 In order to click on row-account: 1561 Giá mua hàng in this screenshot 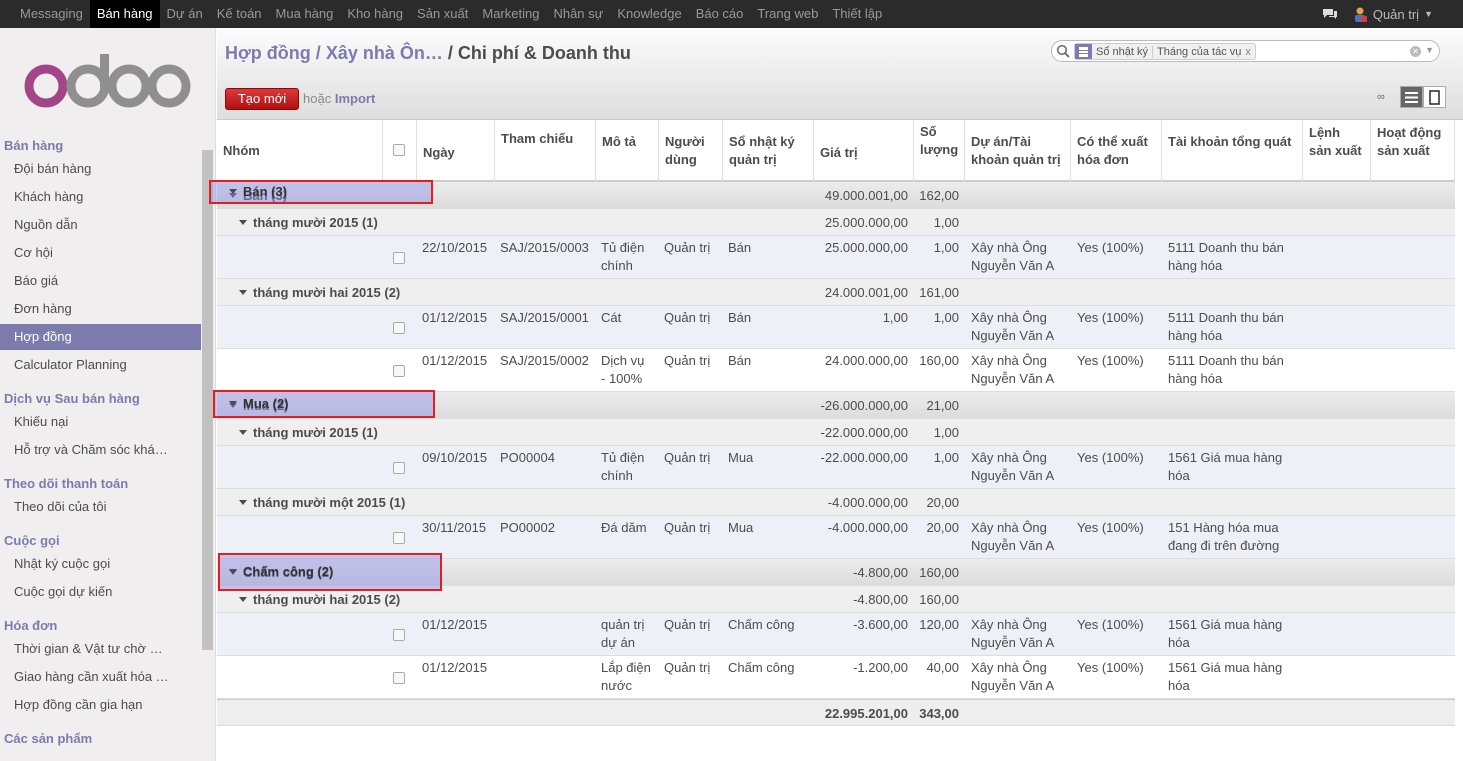, I will do `click(1225, 624)`.